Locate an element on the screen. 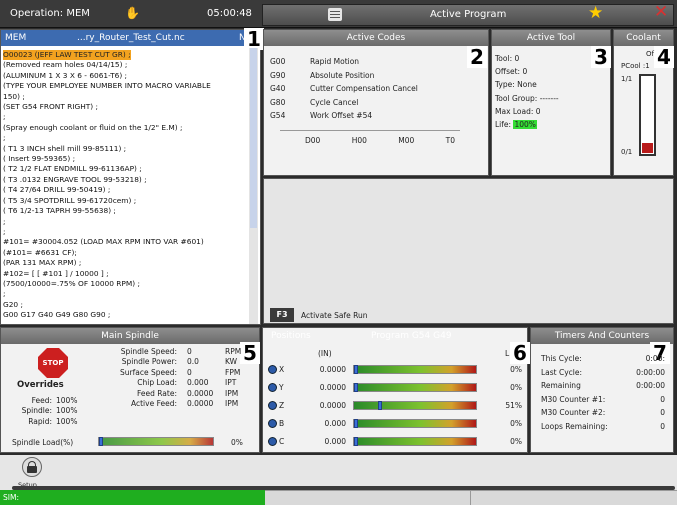 This screenshot has width=677, height=505. spindle-stat-unit: FPM is located at coordinates (233, 372).